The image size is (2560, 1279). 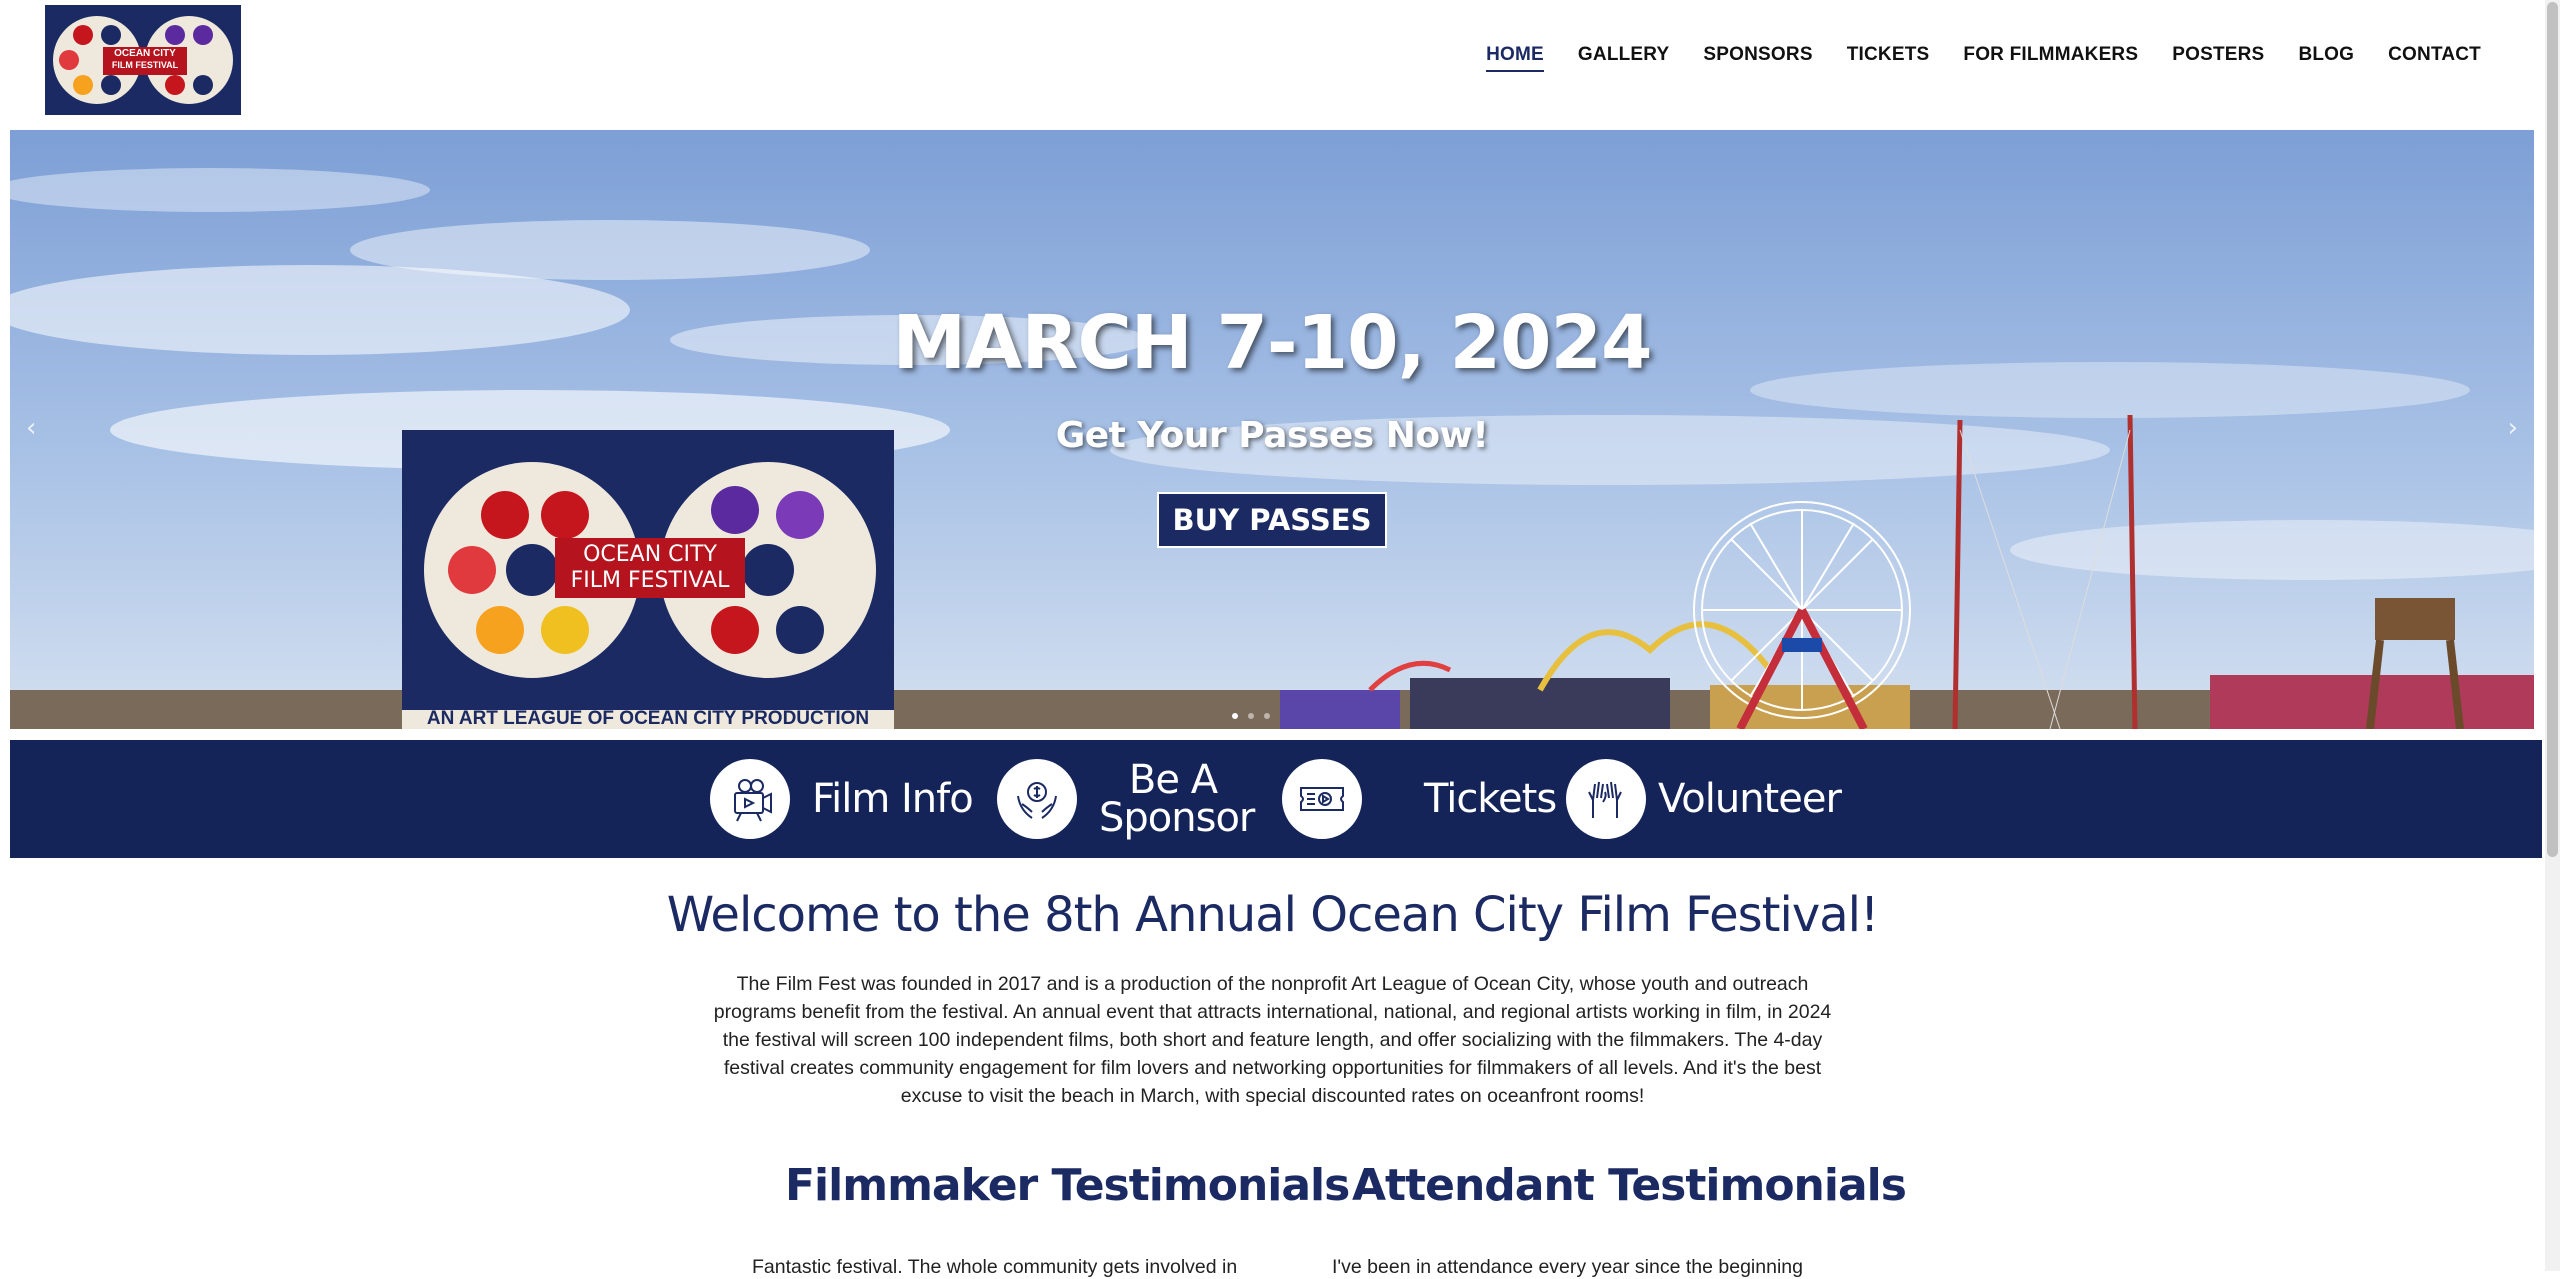 What do you see at coordinates (2434, 58) in the screenshot?
I see `nav-contact: CONTACT` at bounding box center [2434, 58].